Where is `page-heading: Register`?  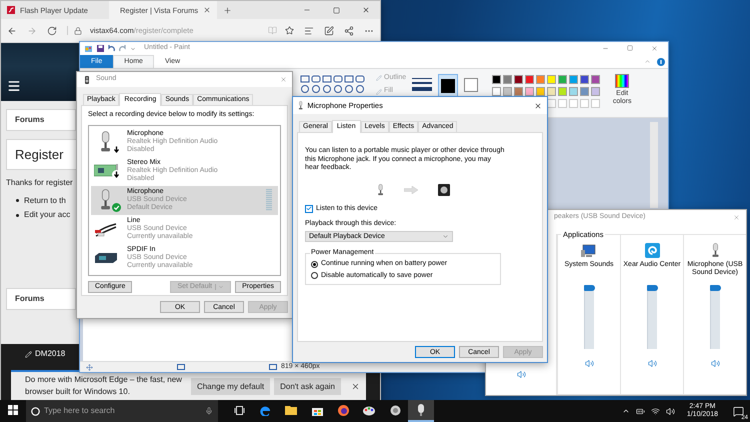
page-heading: Register is located at coordinates (39, 154).